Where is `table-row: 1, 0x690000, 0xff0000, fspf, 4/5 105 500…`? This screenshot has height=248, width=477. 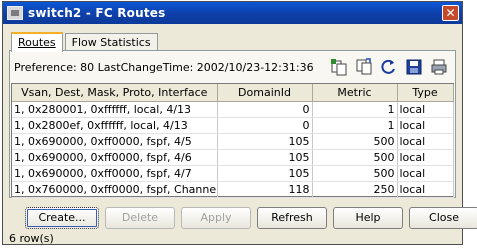 table-row: 1, 0x690000, 0xff0000, fspf, 4/5 105 500… is located at coordinates (233, 141).